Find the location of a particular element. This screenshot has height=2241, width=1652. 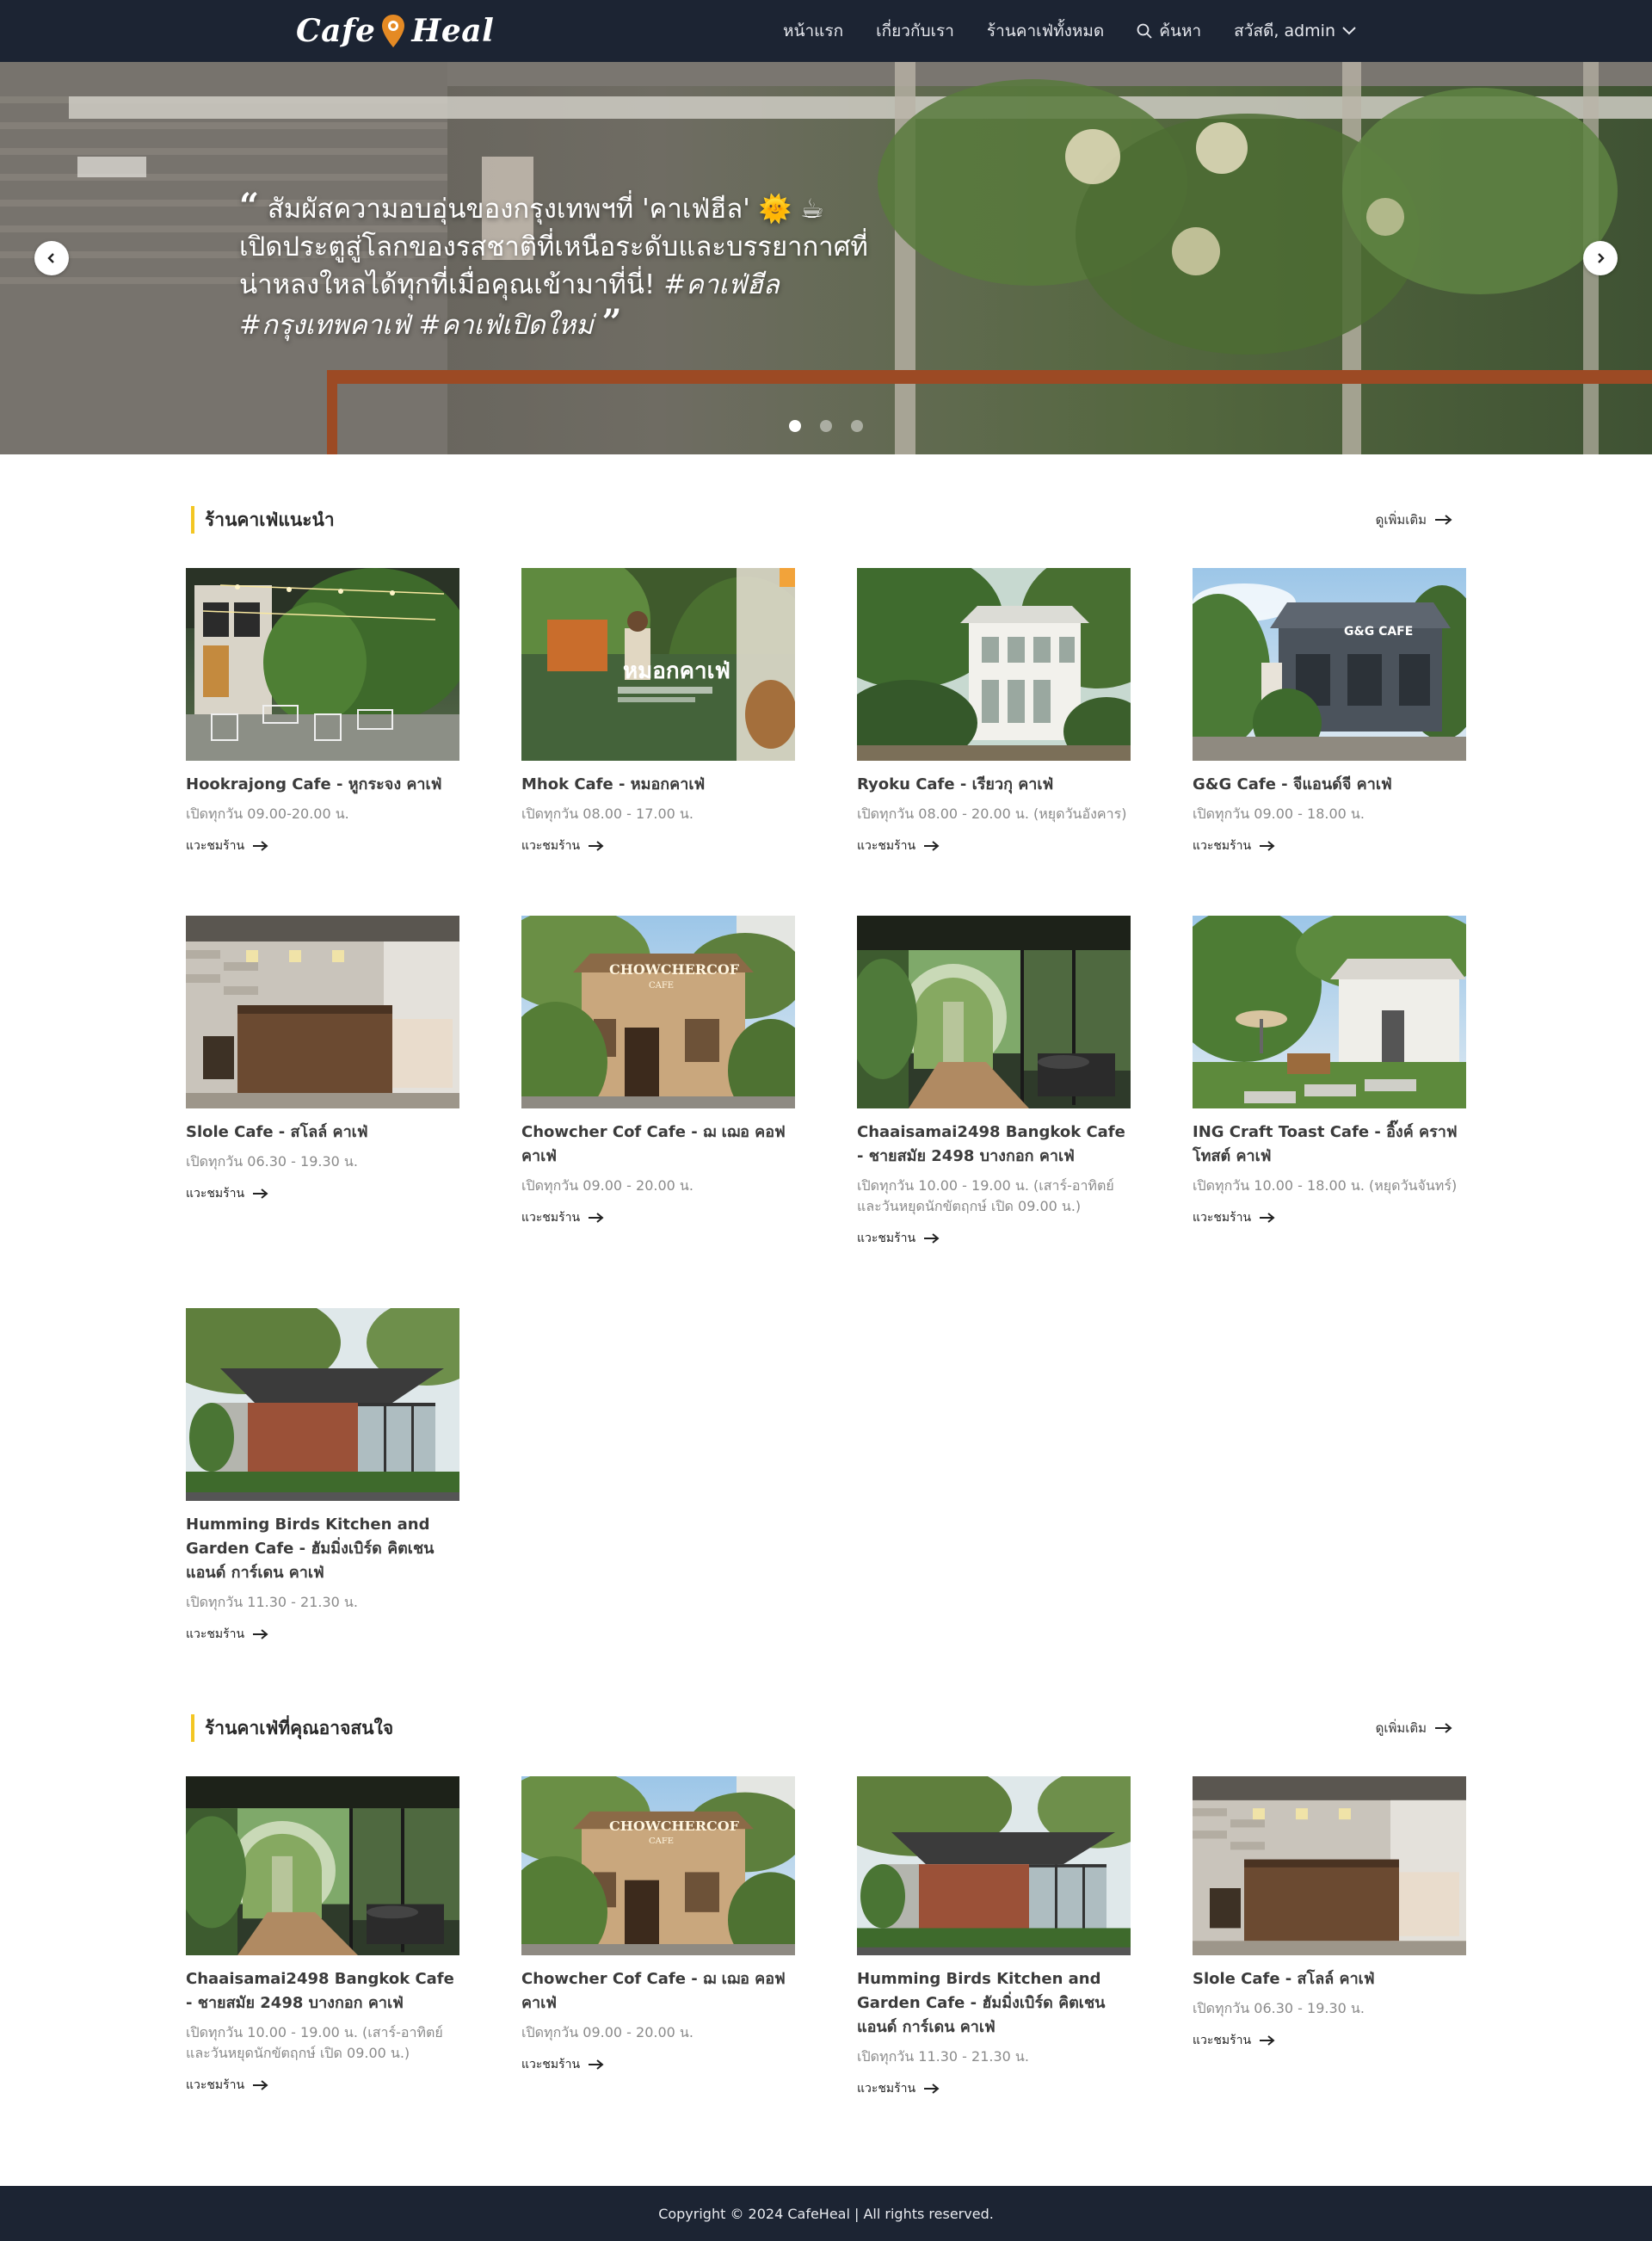

cafe-hours: เปิดทุกวัน 09.00-20.00 น. is located at coordinates (267, 814).